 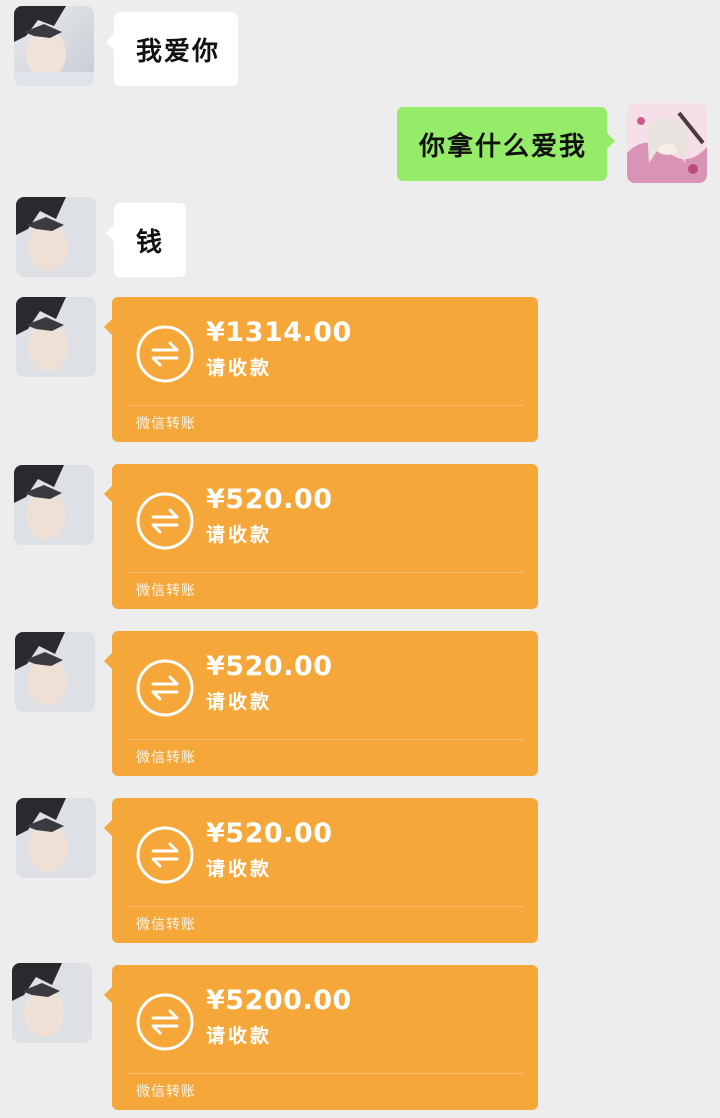 I want to click on message-text: 你拿什么爱我, so click(x=503, y=146).